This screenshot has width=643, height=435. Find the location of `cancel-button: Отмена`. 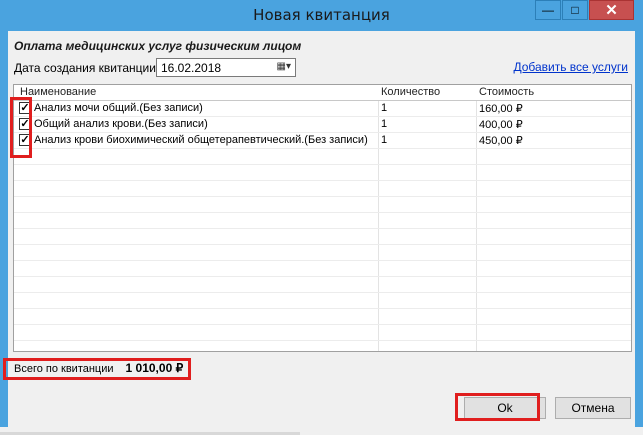

cancel-button: Отмена is located at coordinates (593, 408).